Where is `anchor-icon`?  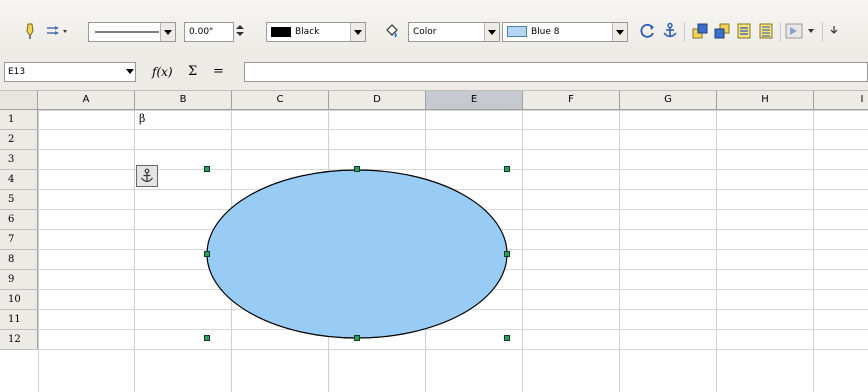
anchor-icon is located at coordinates (670, 31).